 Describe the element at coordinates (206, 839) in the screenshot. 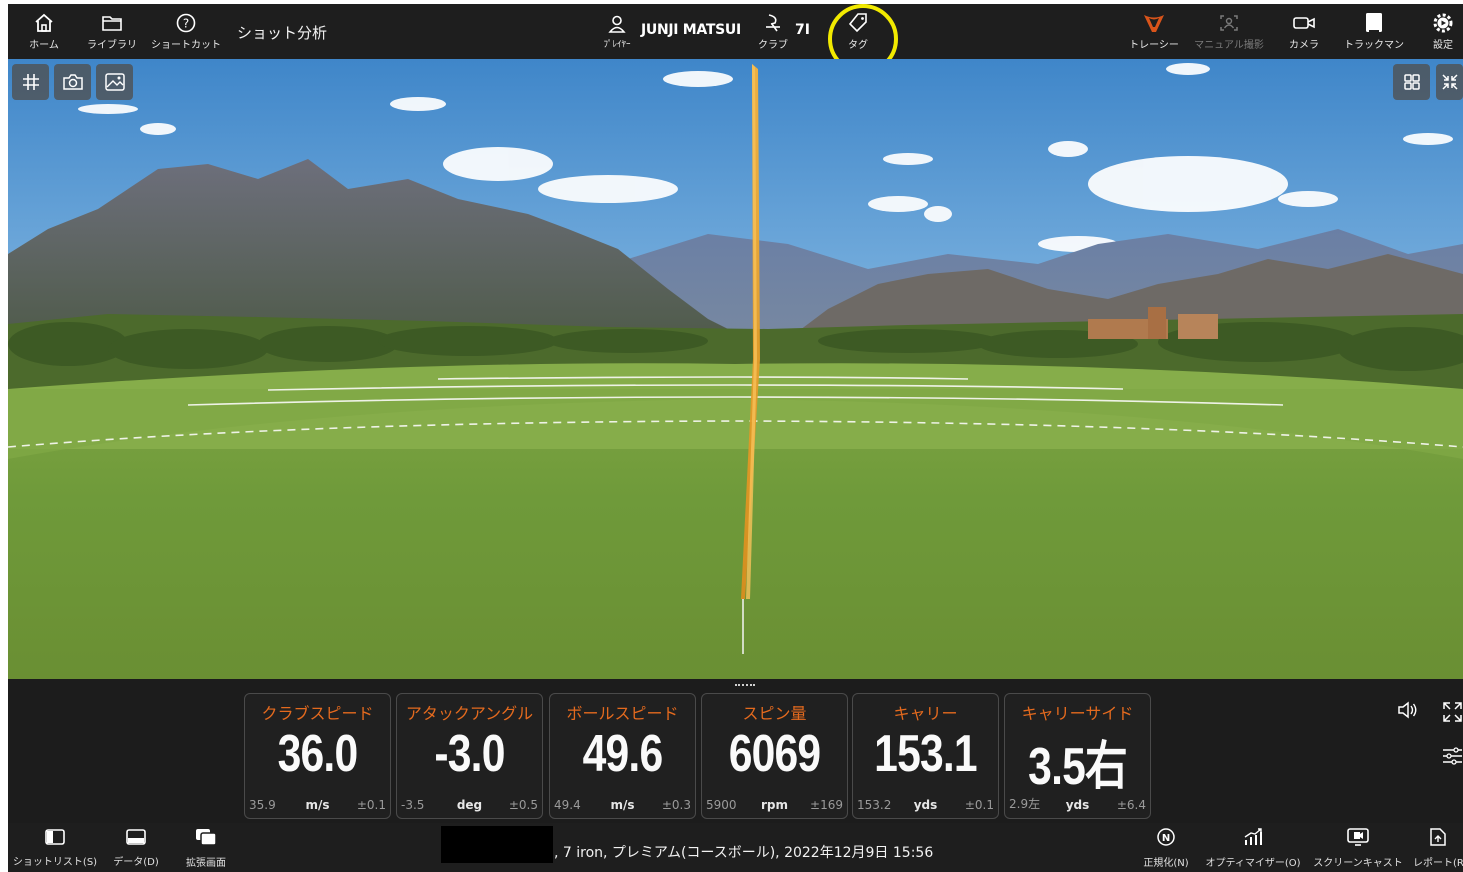

I see `expanded-screen-icon` at that location.